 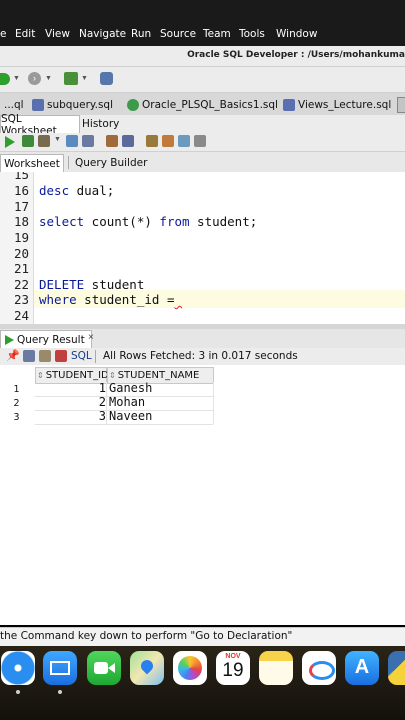 What do you see at coordinates (276, 668) in the screenshot?
I see `notes-icon` at bounding box center [276, 668].